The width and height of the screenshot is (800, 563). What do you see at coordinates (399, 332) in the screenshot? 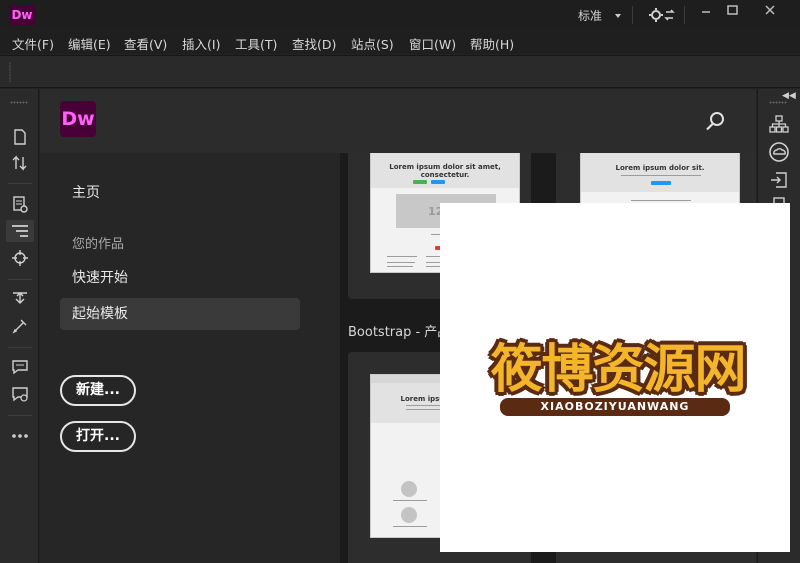
I see `section-title: Bootstrap - 产品` at bounding box center [399, 332].